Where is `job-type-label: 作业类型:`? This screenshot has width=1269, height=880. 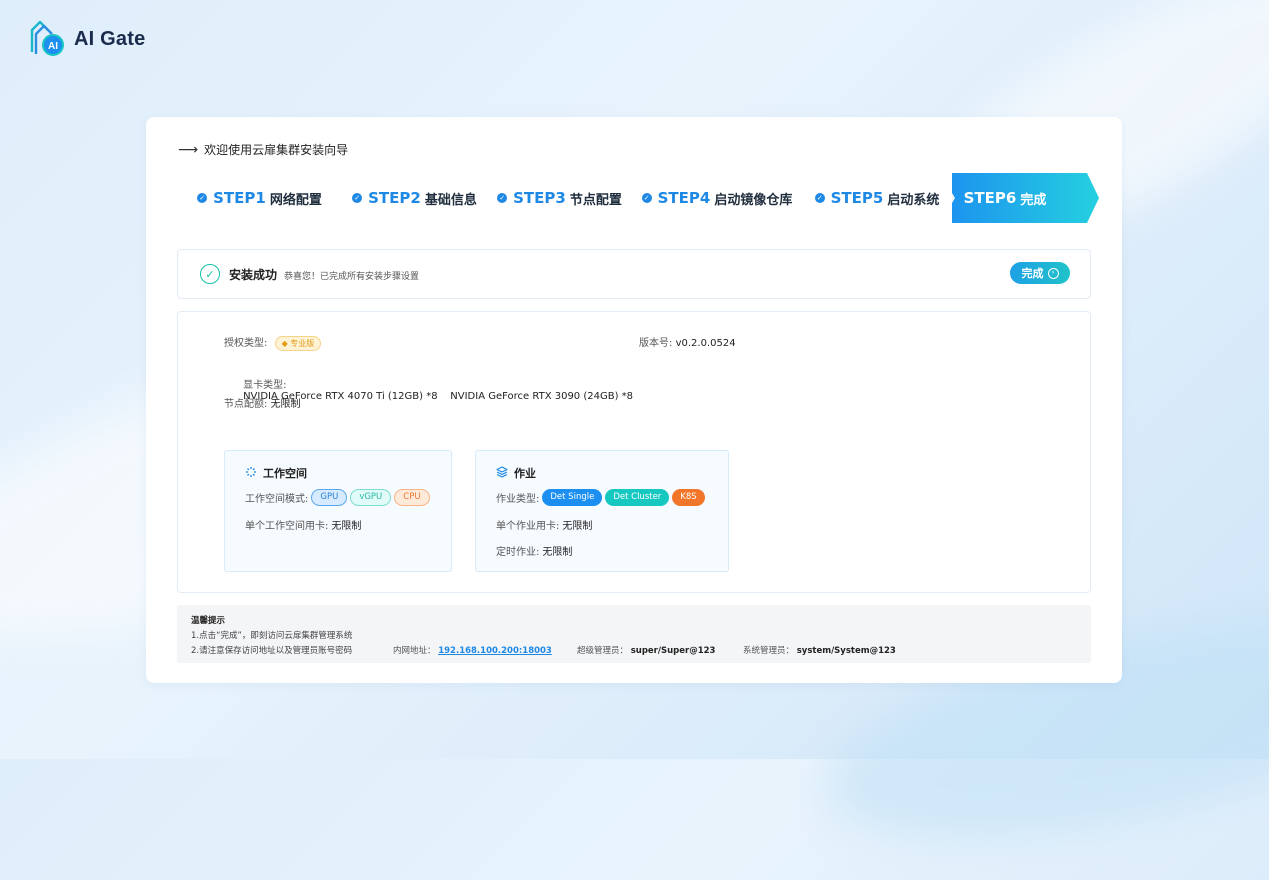 job-type-label: 作业类型: is located at coordinates (518, 499).